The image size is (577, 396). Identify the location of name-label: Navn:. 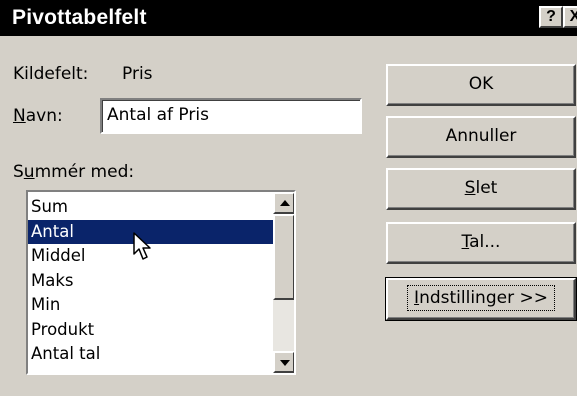
(38, 116).